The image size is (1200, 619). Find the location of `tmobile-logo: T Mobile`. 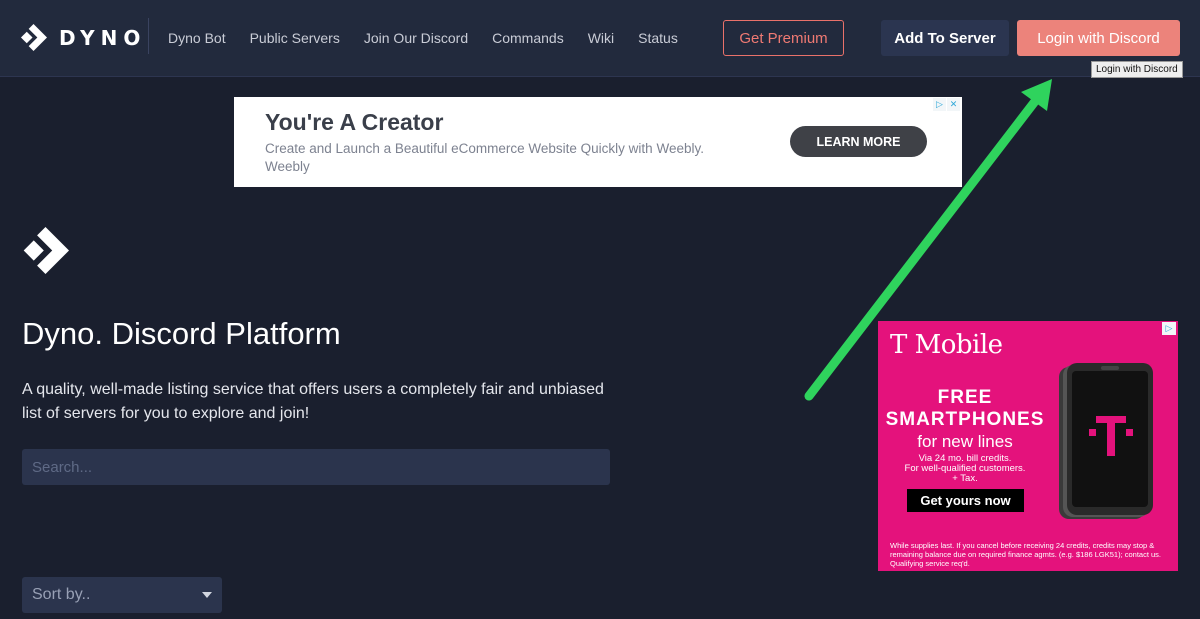

tmobile-logo: T Mobile is located at coordinates (946, 345).